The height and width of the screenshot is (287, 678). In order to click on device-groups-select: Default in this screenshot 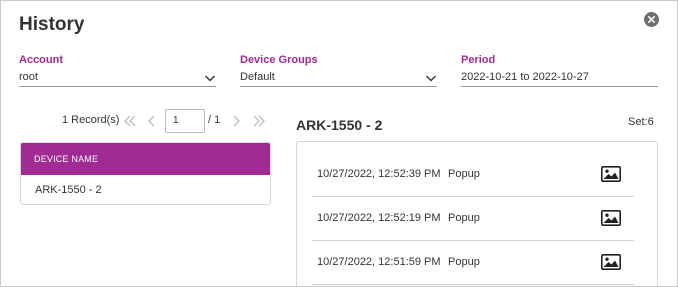, I will do `click(338, 78)`.